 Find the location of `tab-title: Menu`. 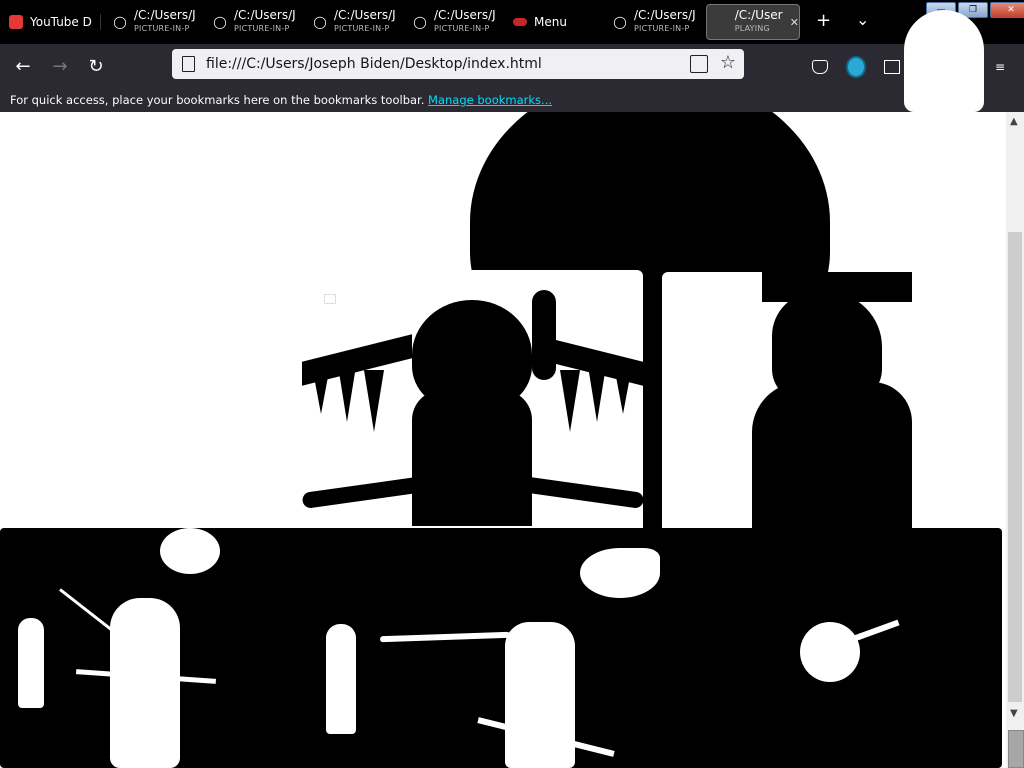

tab-title: Menu is located at coordinates (550, 22).